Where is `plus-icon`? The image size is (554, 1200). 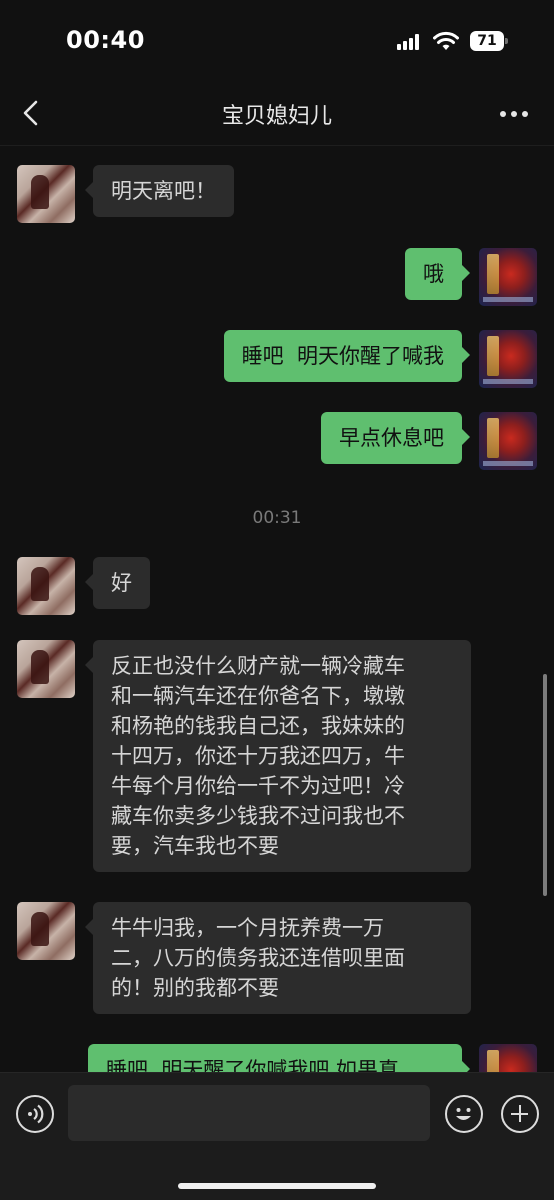 plus-icon is located at coordinates (520, 1114).